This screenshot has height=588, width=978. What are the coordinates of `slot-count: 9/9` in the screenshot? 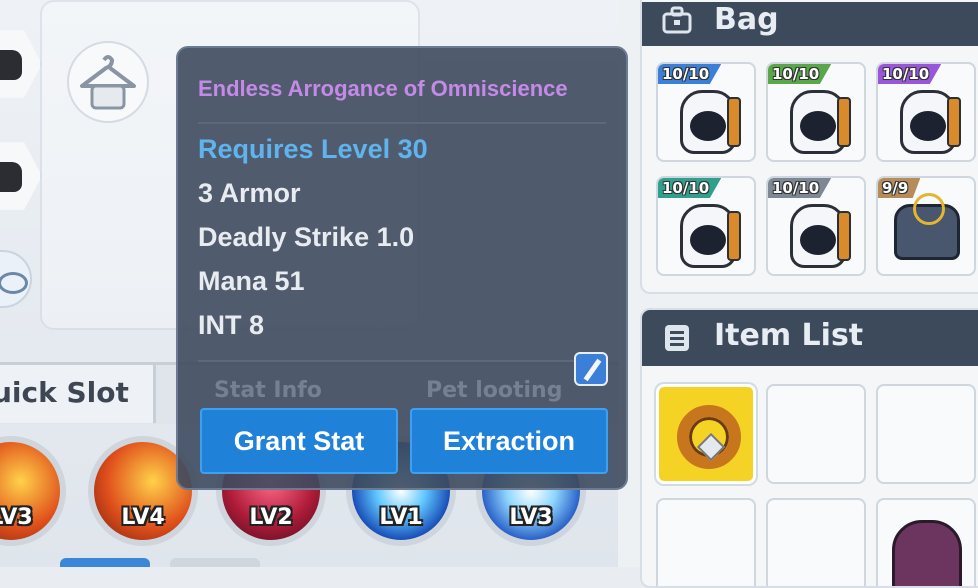 It's located at (899, 188).